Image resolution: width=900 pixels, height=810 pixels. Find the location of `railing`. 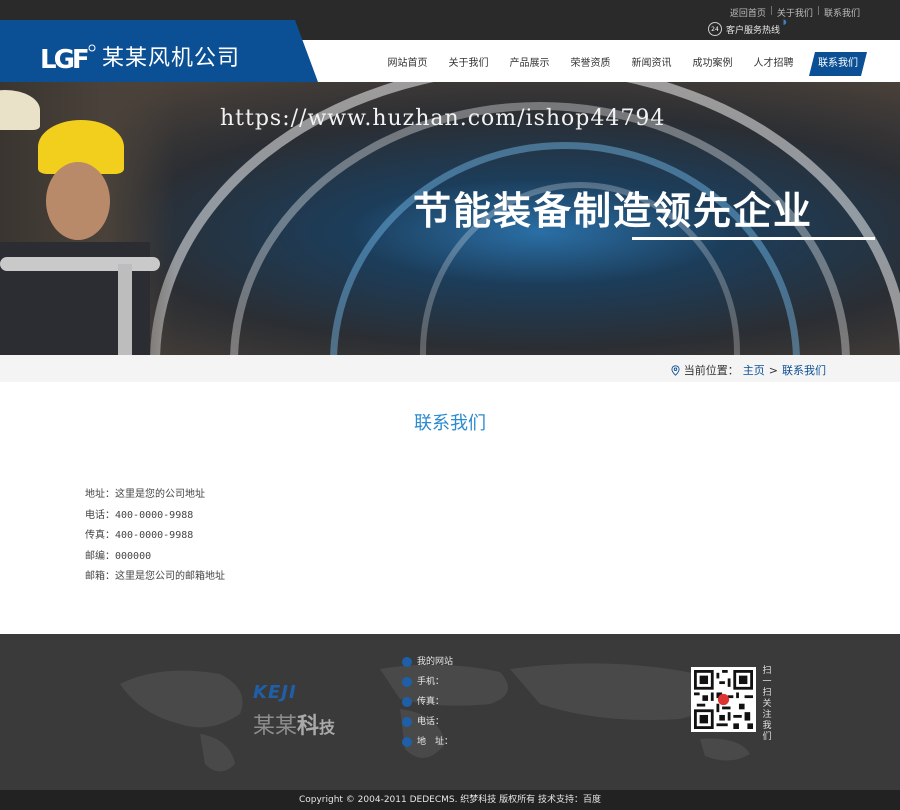

railing is located at coordinates (80, 264).